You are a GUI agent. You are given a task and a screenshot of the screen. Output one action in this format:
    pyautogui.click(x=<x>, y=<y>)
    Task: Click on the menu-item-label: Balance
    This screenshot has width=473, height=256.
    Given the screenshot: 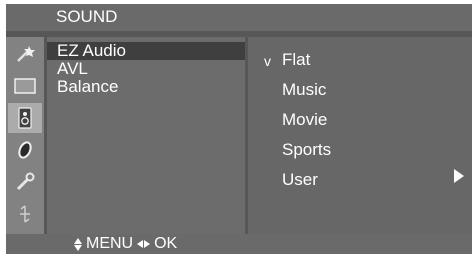 What is the action you would take?
    pyautogui.click(x=88, y=86)
    